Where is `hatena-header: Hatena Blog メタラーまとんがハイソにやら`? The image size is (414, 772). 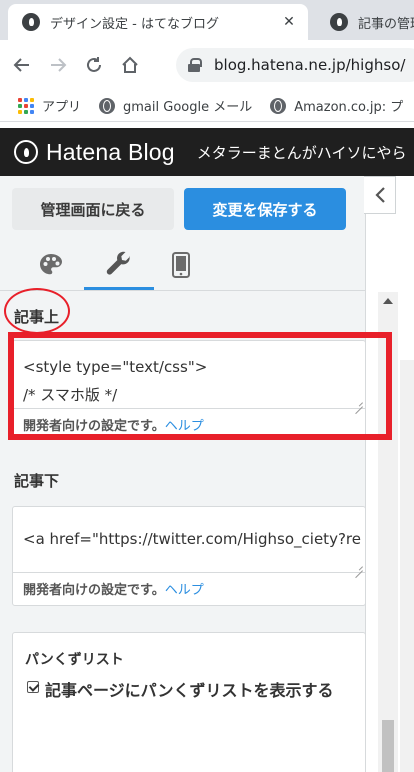 hatena-header: Hatena Blog メタラーまとんがハイソにやら is located at coordinates (207, 152).